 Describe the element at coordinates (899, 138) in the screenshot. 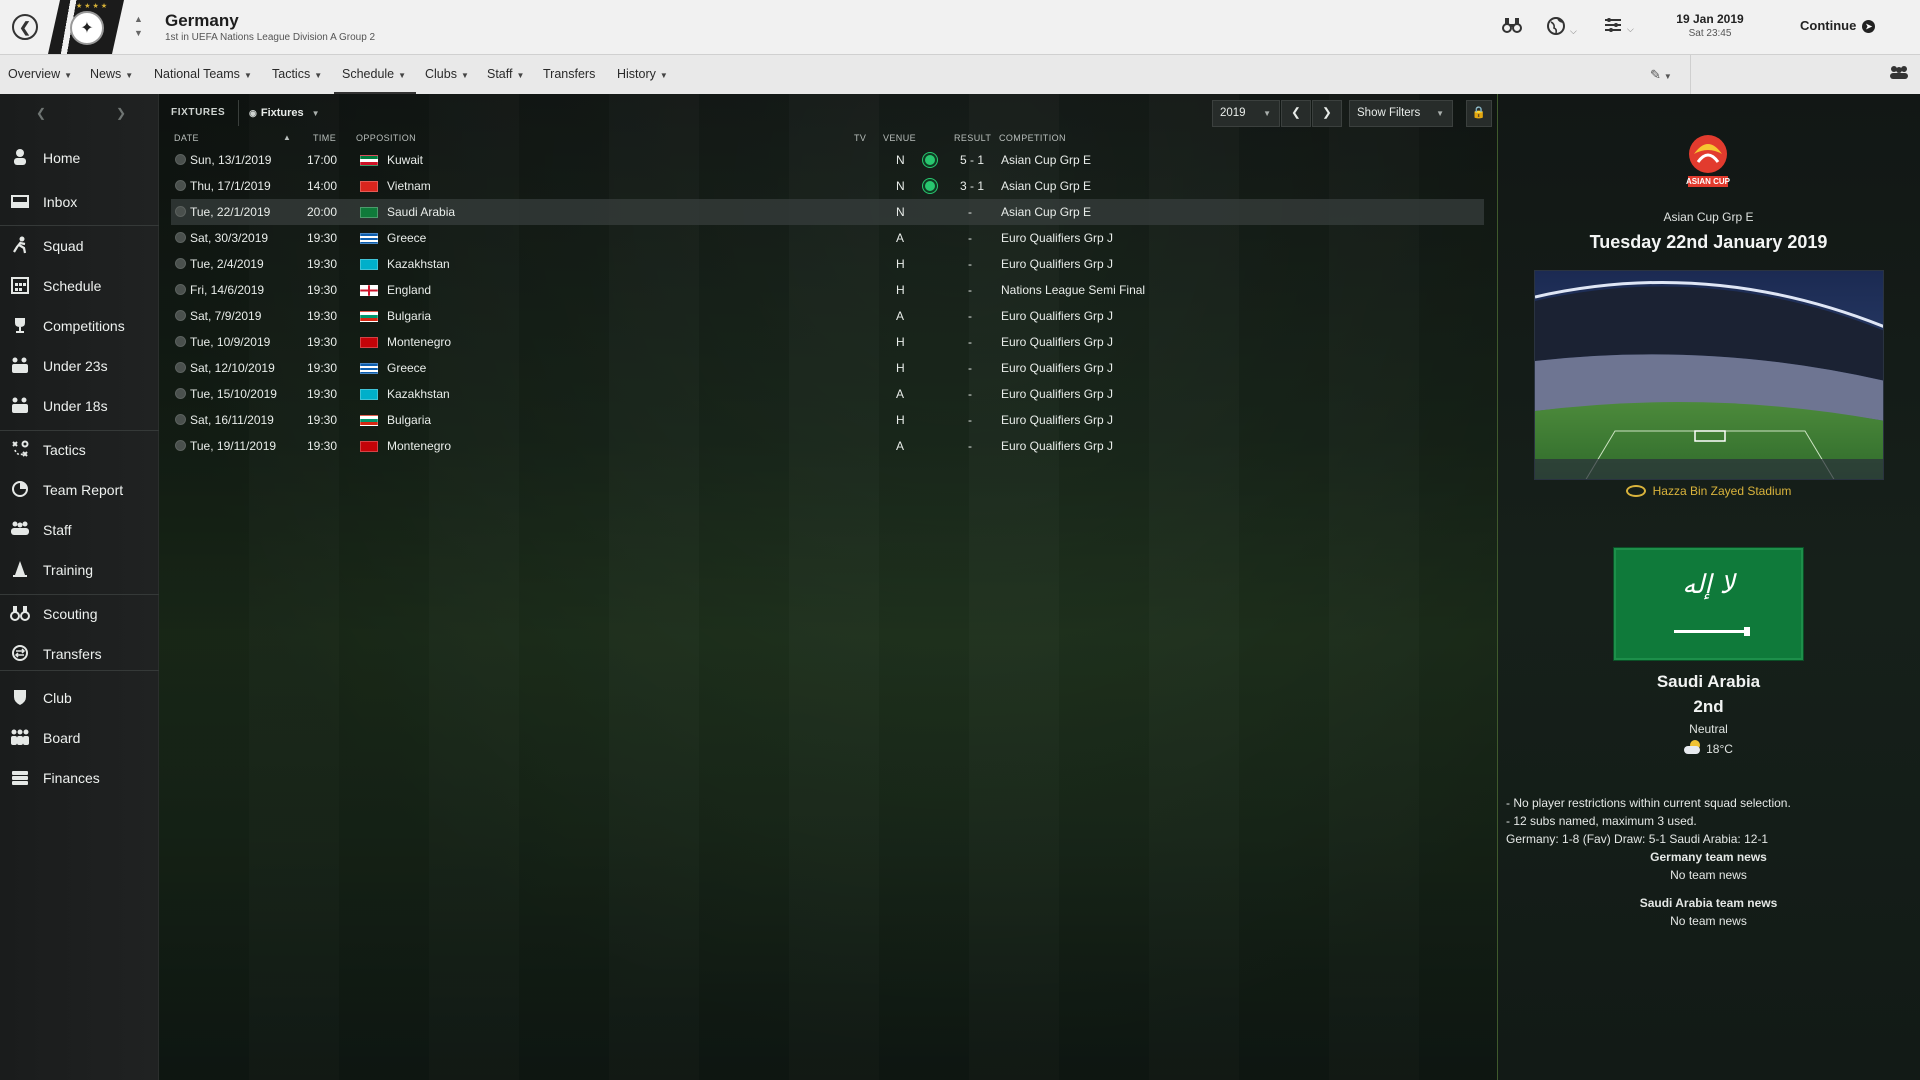

I see `col-header-venue: VENUE` at that location.